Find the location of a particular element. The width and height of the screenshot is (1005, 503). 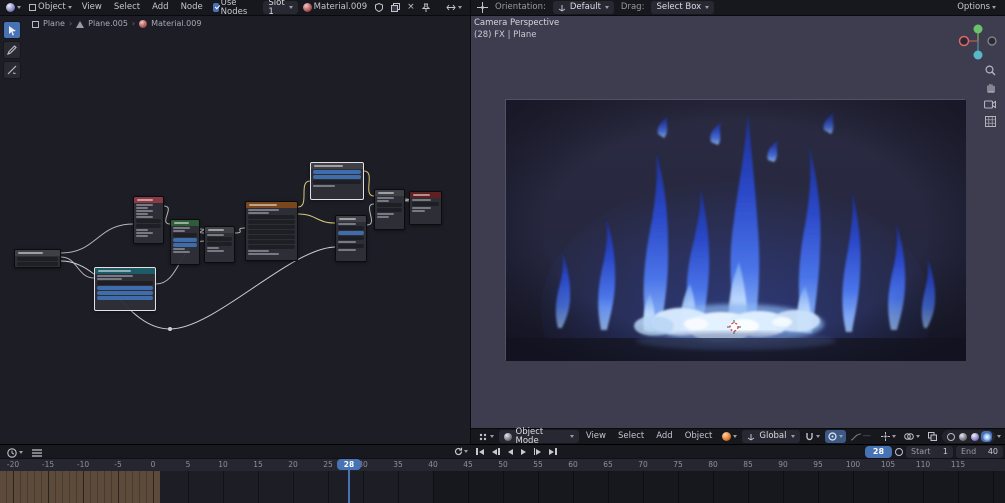

frame-start-field: Start 1 is located at coordinates (929, 452).